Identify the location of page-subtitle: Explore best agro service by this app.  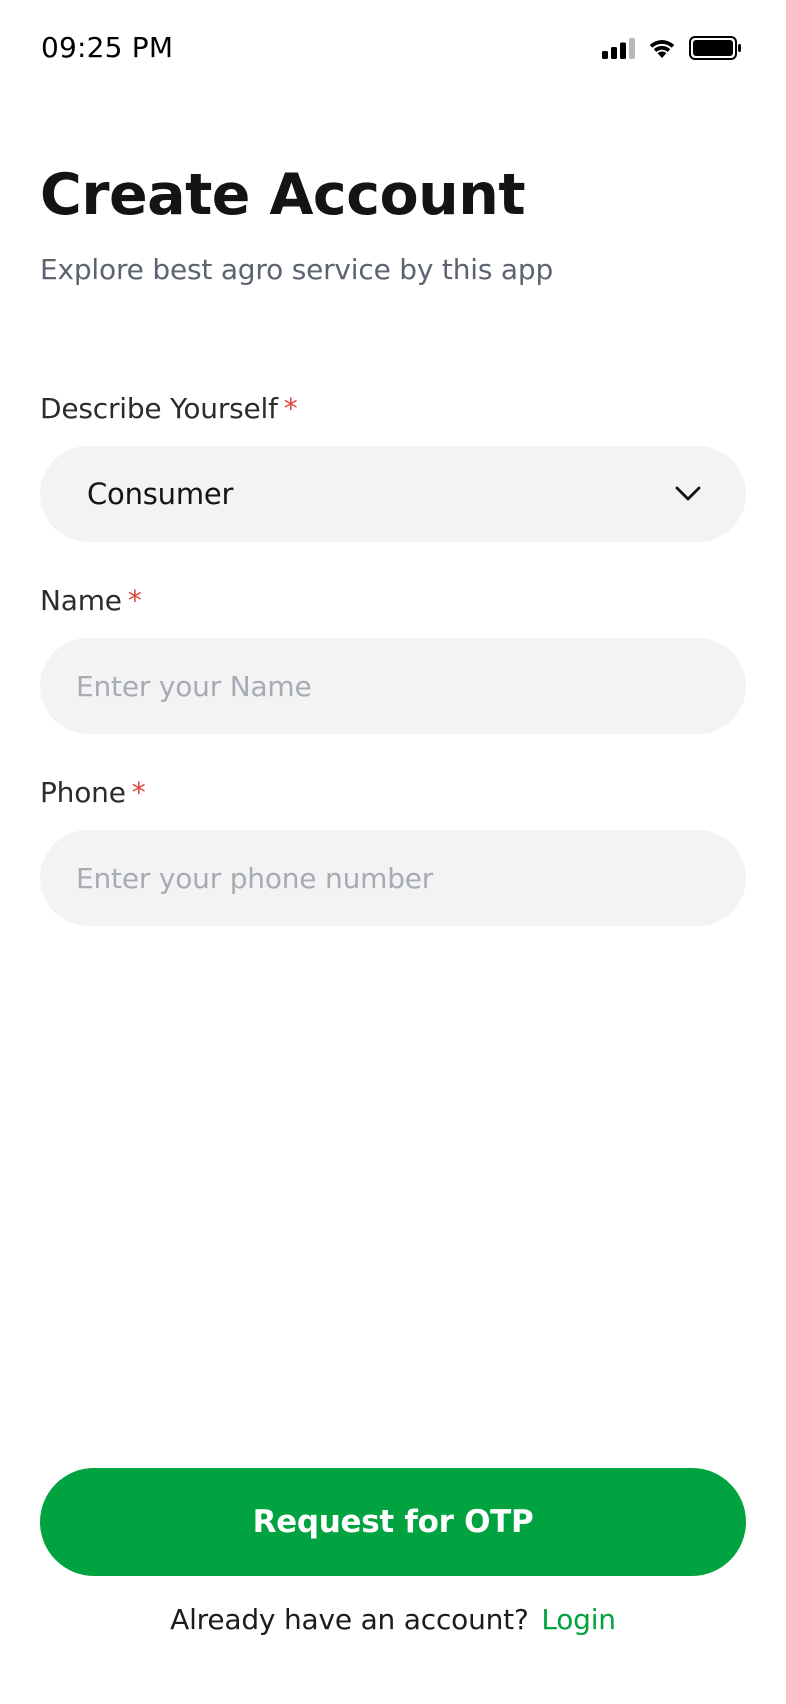
(297, 269).